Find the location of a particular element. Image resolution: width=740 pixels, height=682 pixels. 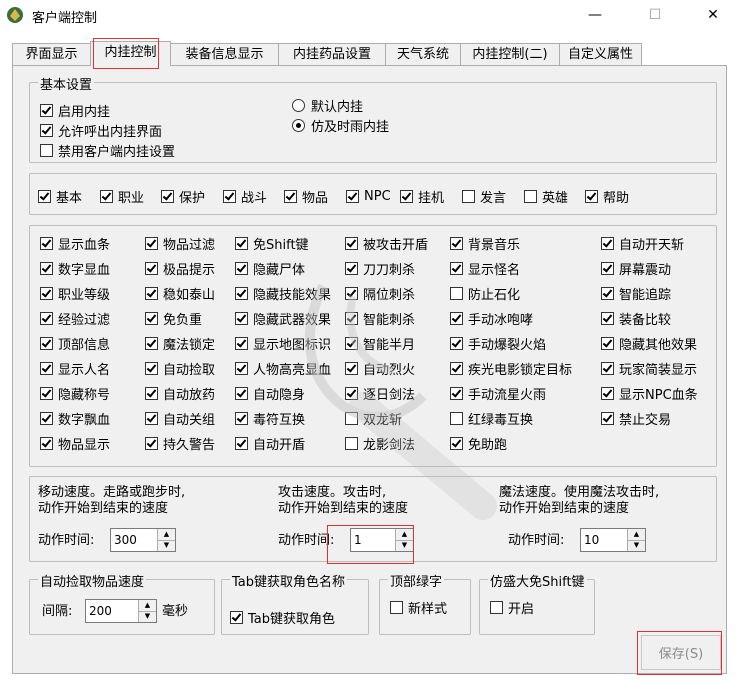

option-checkbox-1-4: 魔法锁定 is located at coordinates (180, 343).